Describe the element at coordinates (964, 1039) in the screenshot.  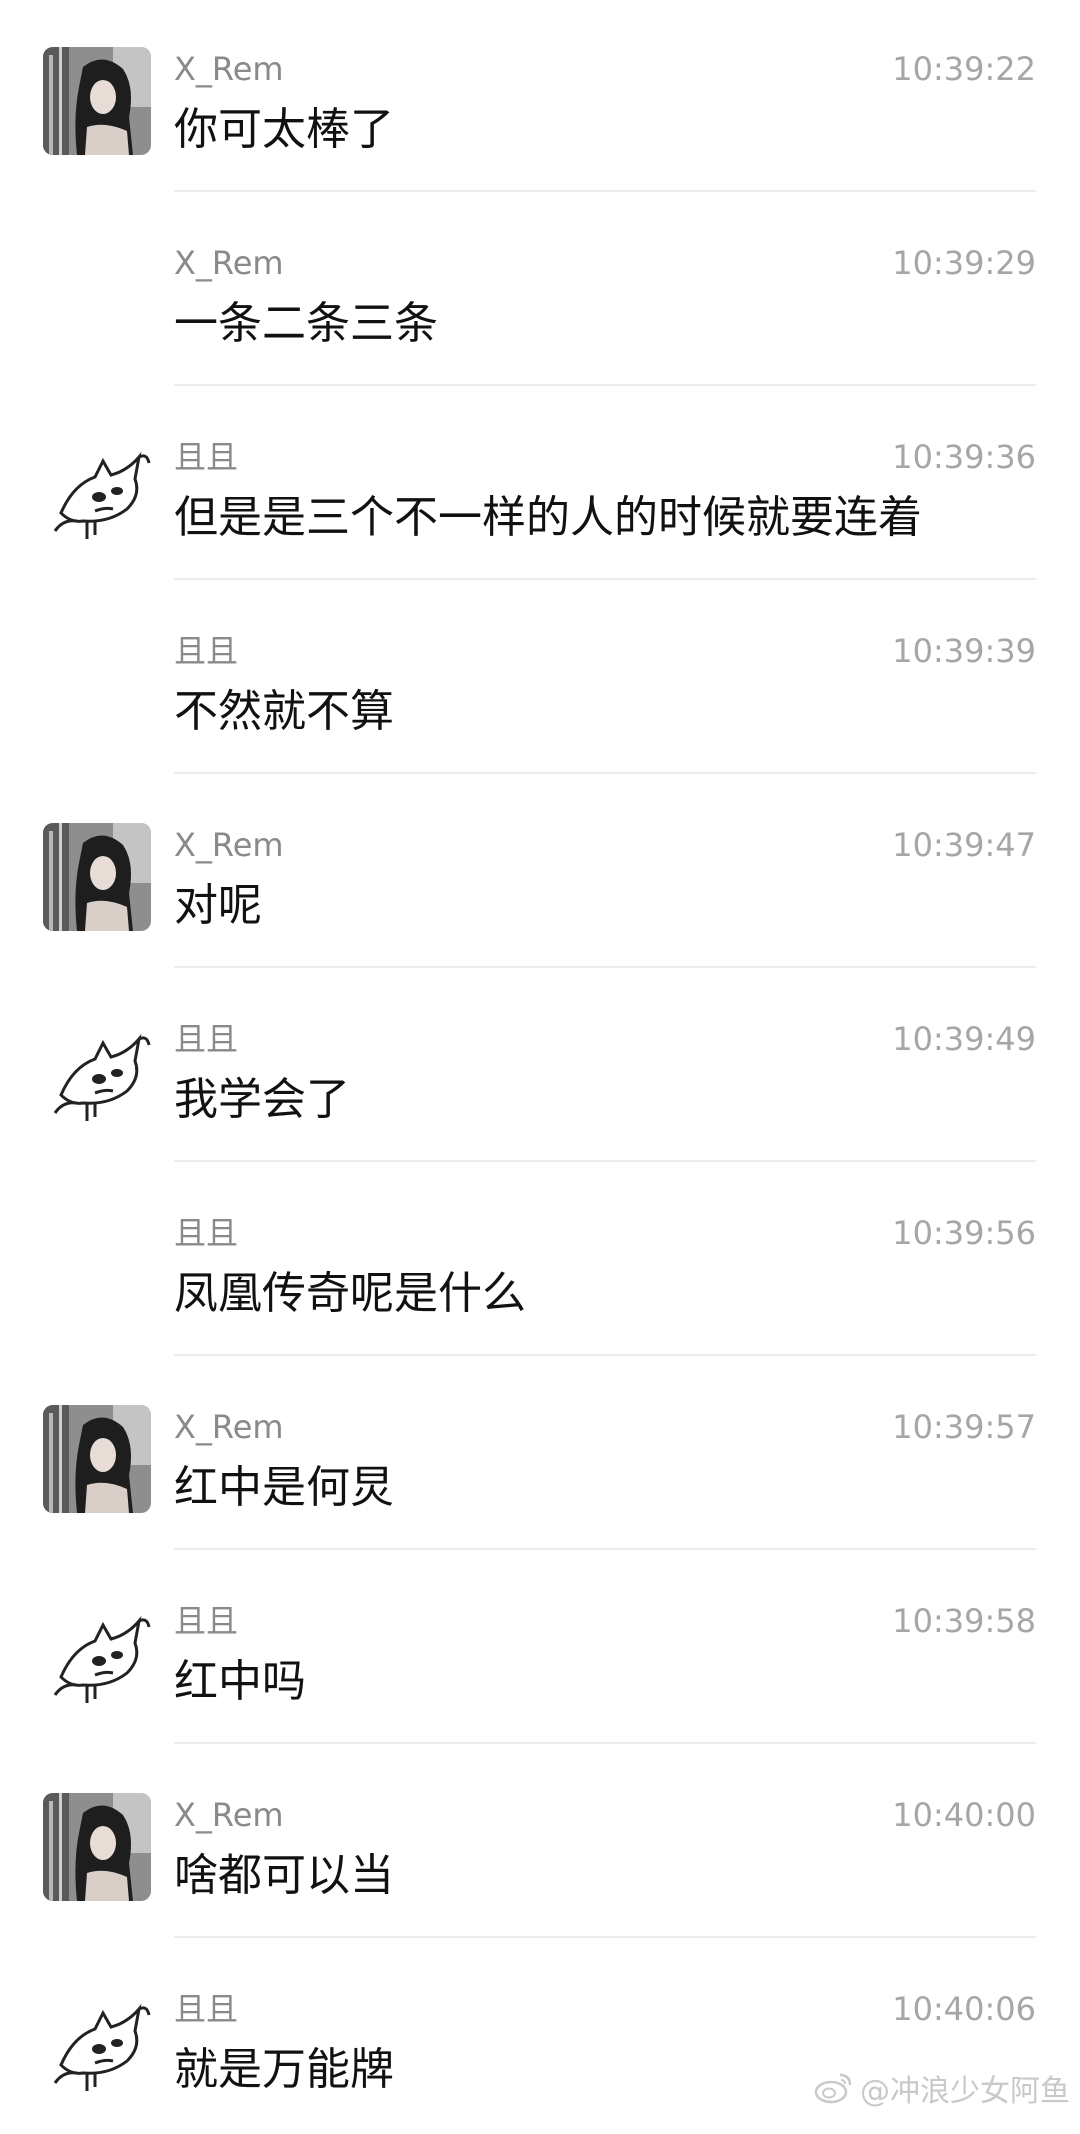
I see `message-time: 10:39:49` at that location.